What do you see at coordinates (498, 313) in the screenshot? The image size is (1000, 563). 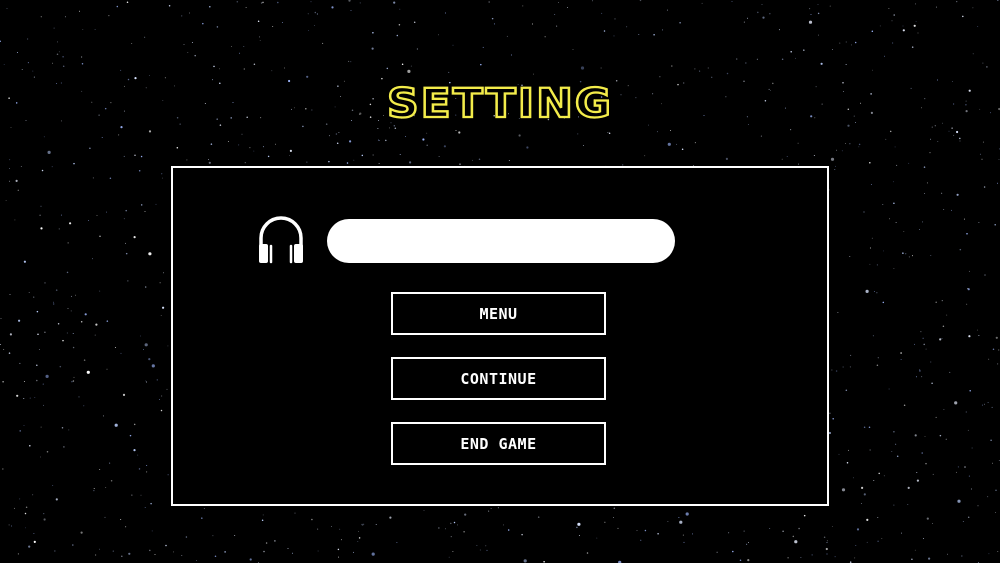 I see `menu-button: MENU` at bounding box center [498, 313].